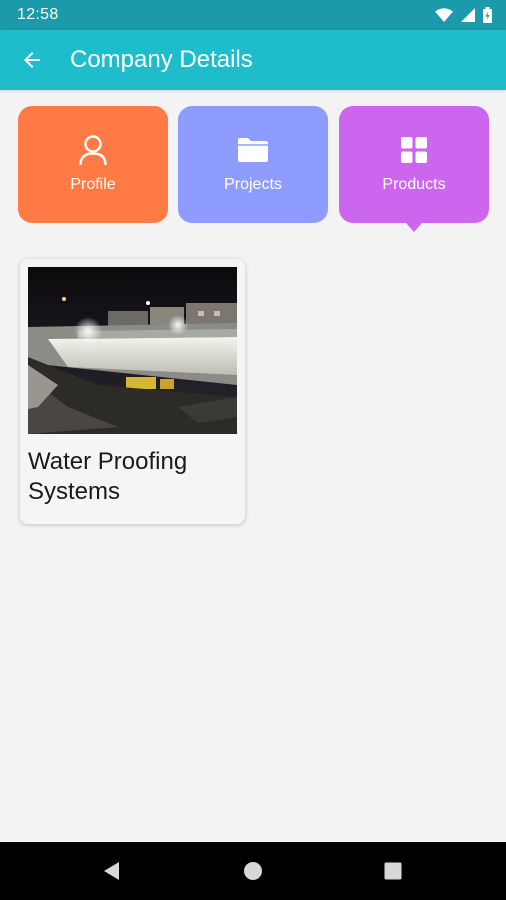 The height and width of the screenshot is (900, 506). I want to click on grid-icon, so click(414, 150).